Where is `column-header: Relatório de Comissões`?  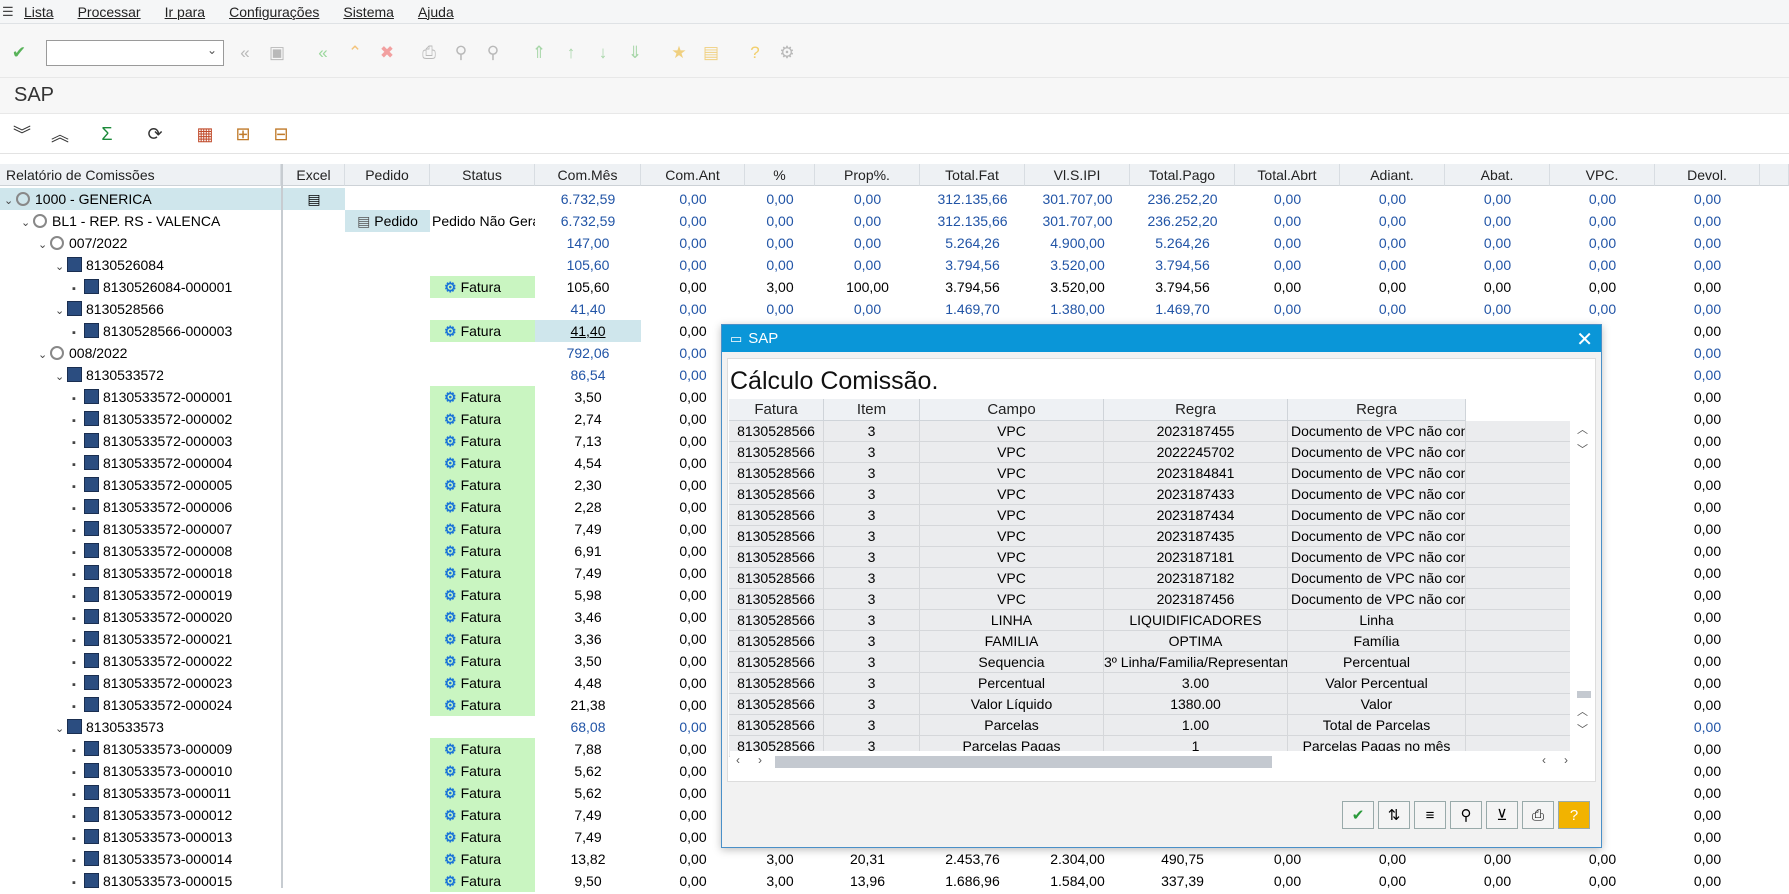
column-header: Relatório de Comissões is located at coordinates (140, 175).